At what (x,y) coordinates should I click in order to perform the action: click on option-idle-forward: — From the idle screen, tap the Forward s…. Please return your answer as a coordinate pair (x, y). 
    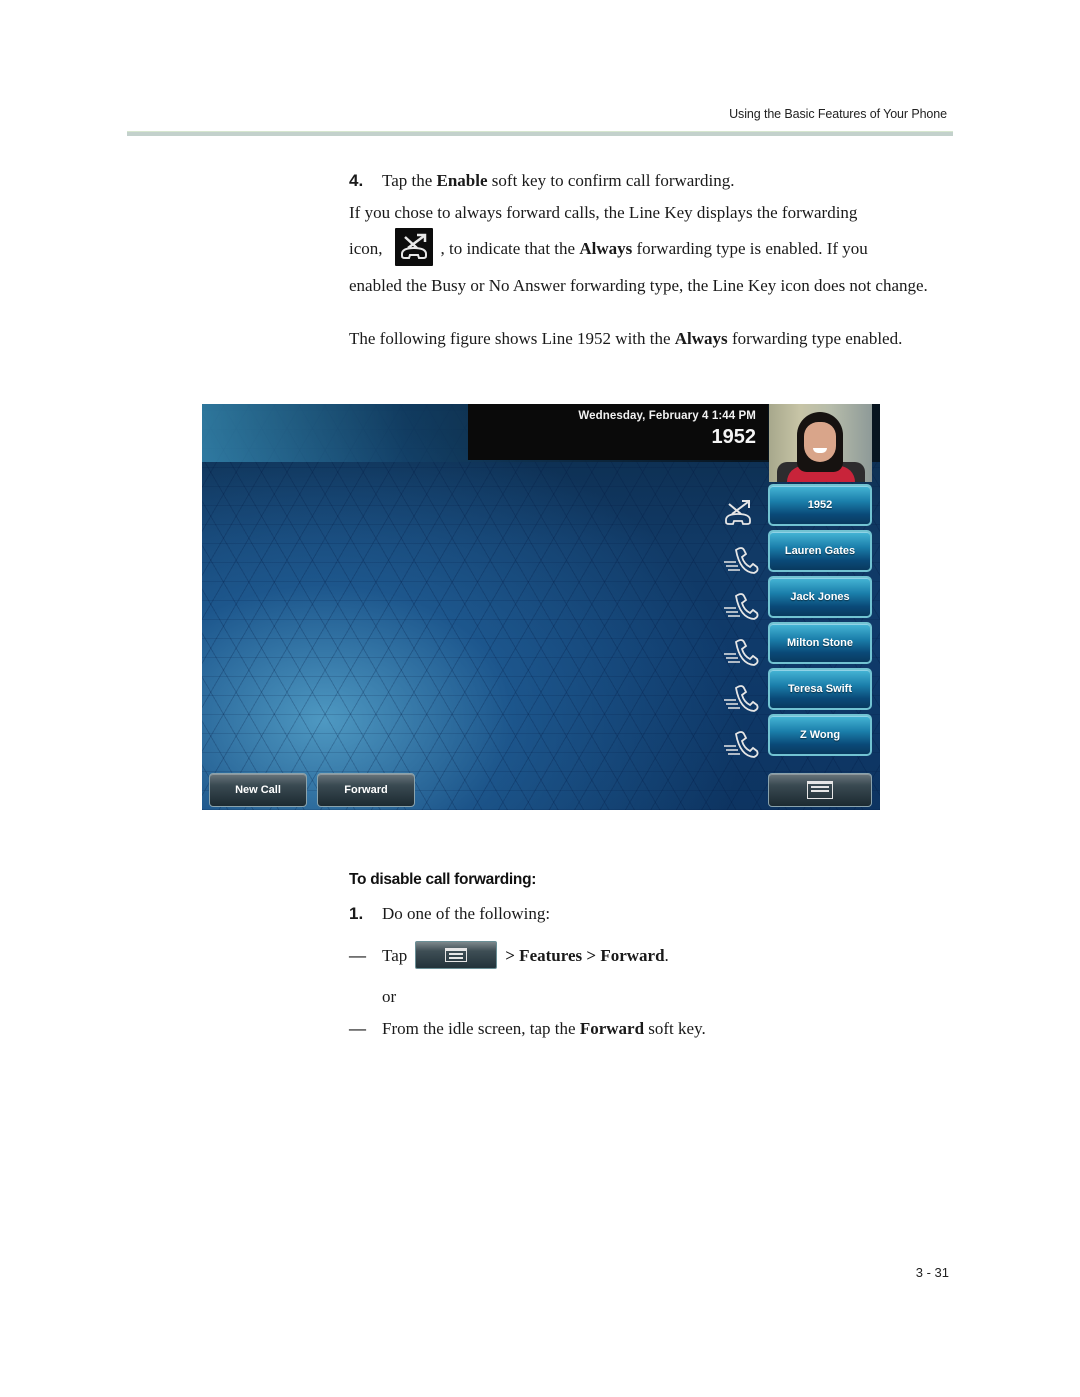
    Looking at the image, I should click on (649, 1028).